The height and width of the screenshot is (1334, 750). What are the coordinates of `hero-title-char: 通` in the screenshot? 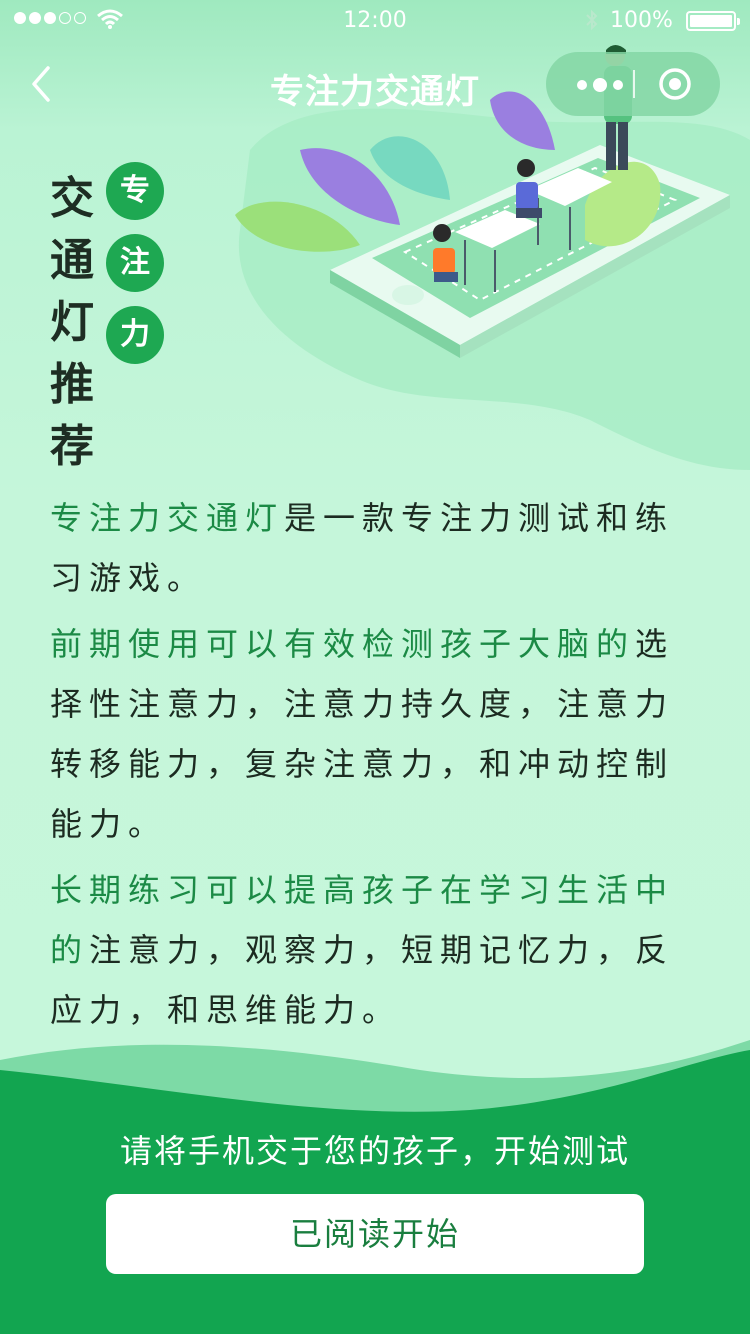 It's located at (72, 260).